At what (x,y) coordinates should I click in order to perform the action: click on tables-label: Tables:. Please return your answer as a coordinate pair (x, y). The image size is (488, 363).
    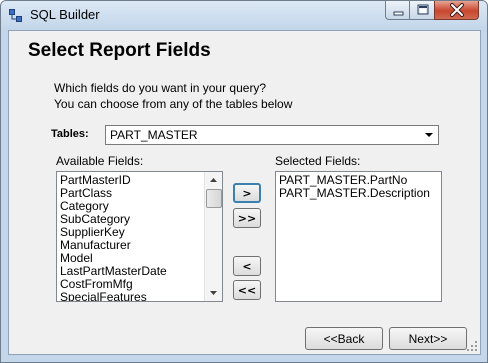
    Looking at the image, I should click on (70, 134).